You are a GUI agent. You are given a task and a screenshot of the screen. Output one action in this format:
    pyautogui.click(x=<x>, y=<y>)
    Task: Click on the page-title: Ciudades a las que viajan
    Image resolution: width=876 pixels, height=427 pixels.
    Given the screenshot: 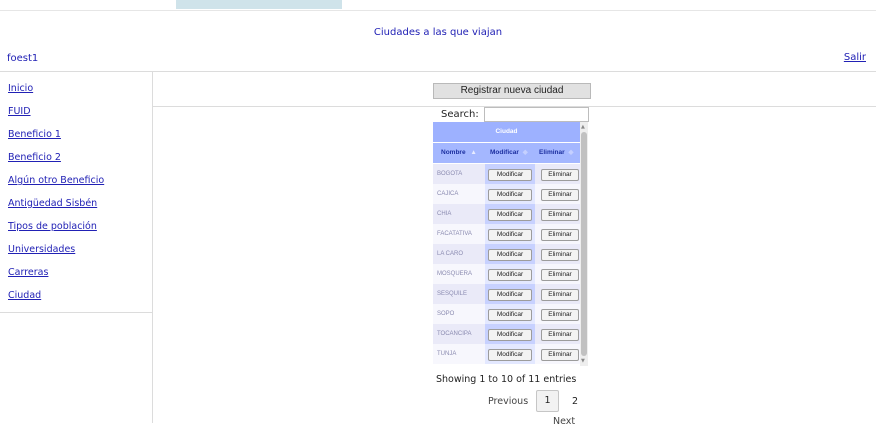 What is the action you would take?
    pyautogui.click(x=438, y=32)
    